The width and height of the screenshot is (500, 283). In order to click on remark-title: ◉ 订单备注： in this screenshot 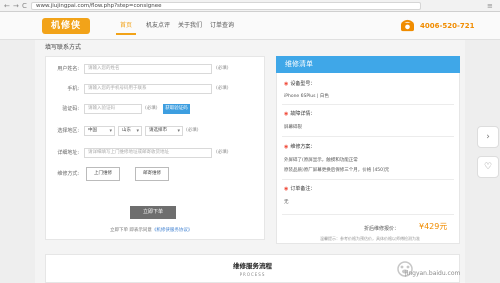, I will do `click(299, 189)`.